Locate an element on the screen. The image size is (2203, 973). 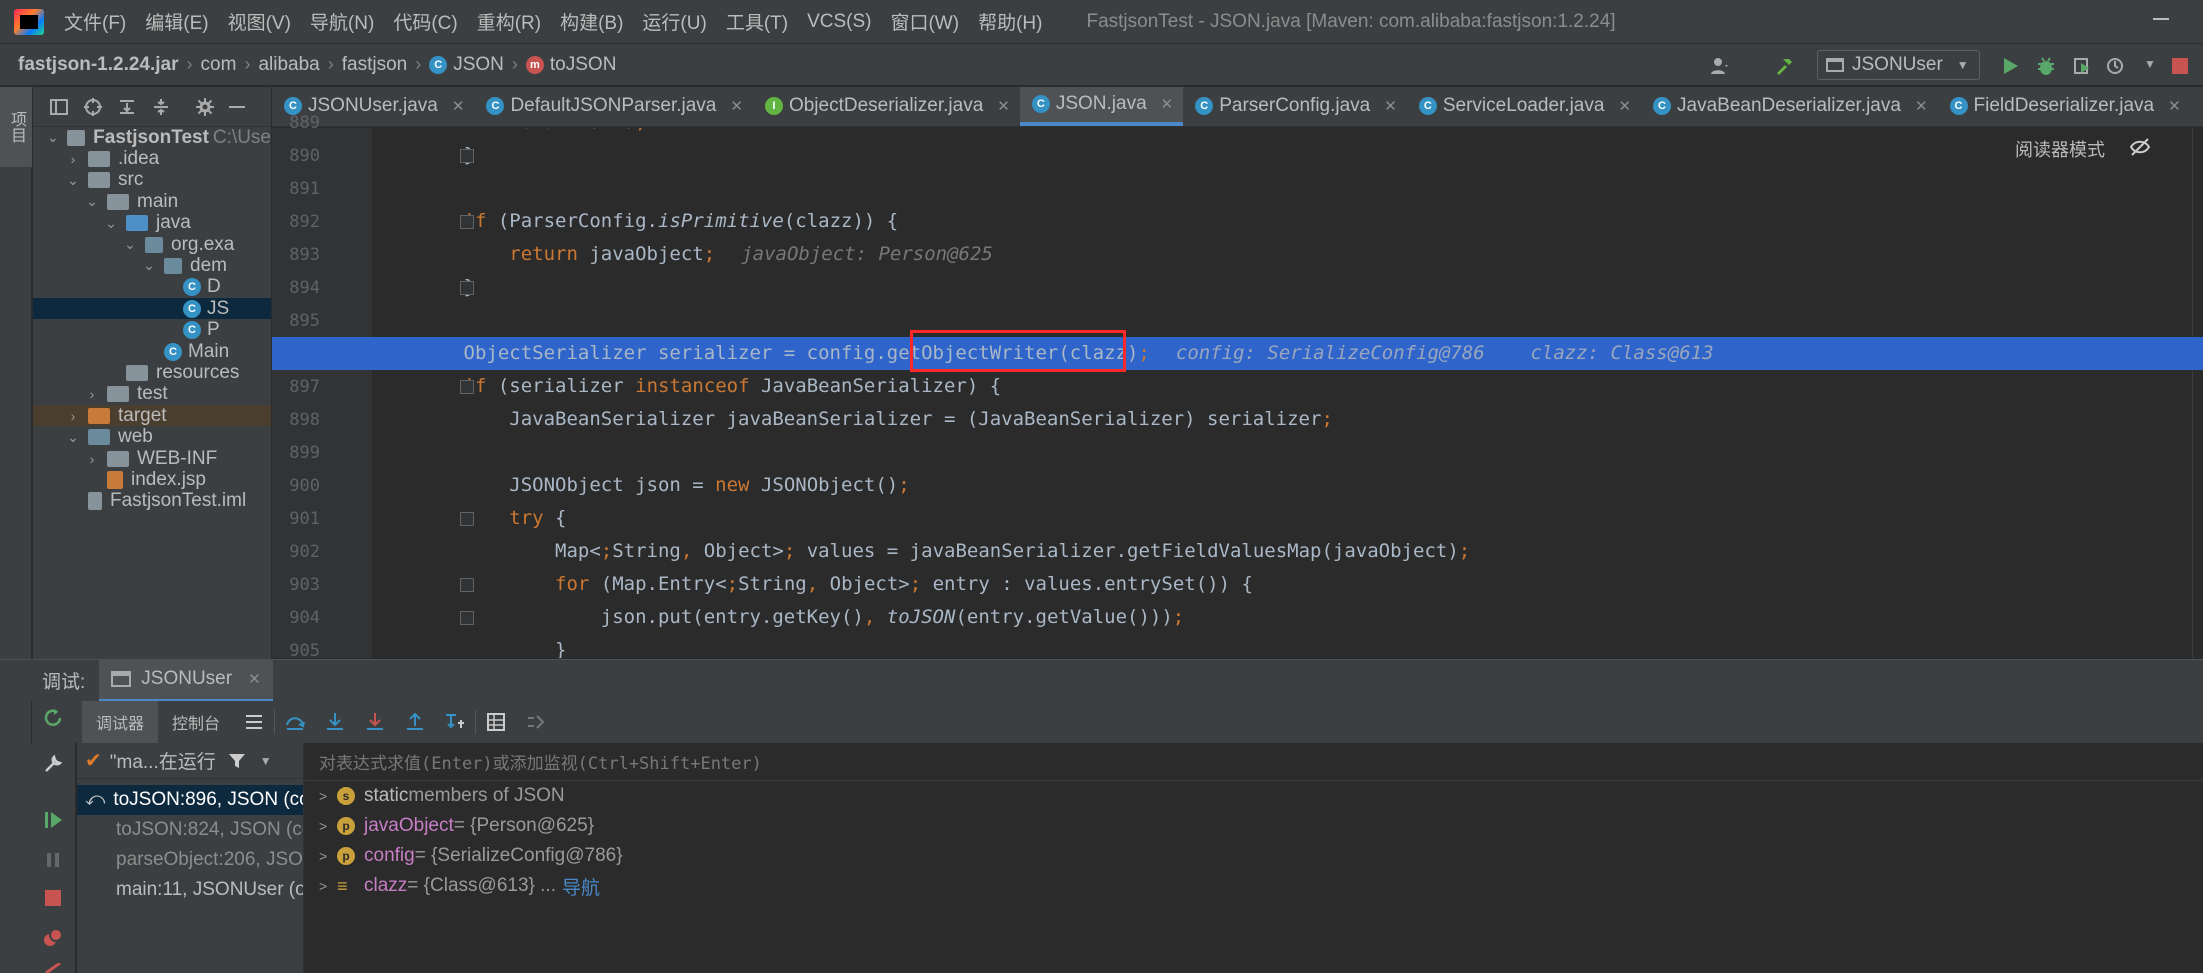
code-line: JSONObject json = new JSONObject(); is located at coordinates (1287, 485).